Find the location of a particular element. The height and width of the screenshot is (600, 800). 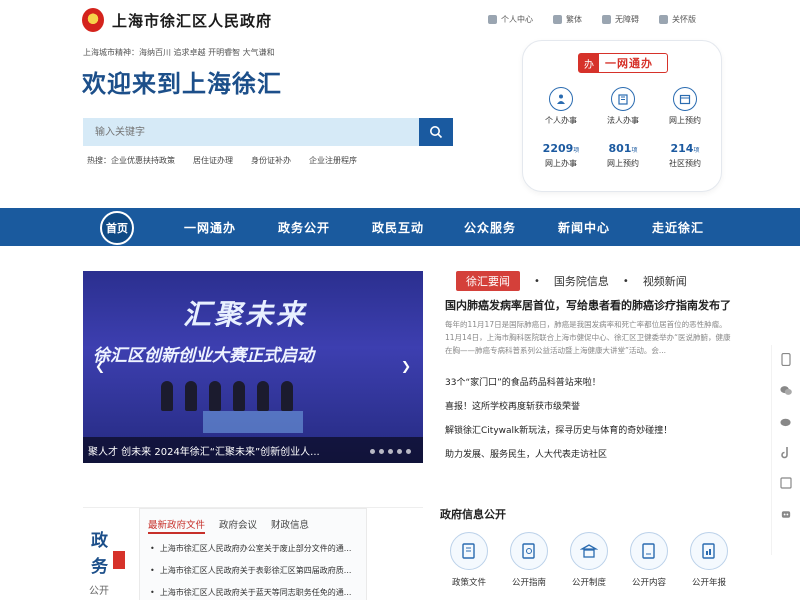

carousel-dots is located at coordinates (390, 451).